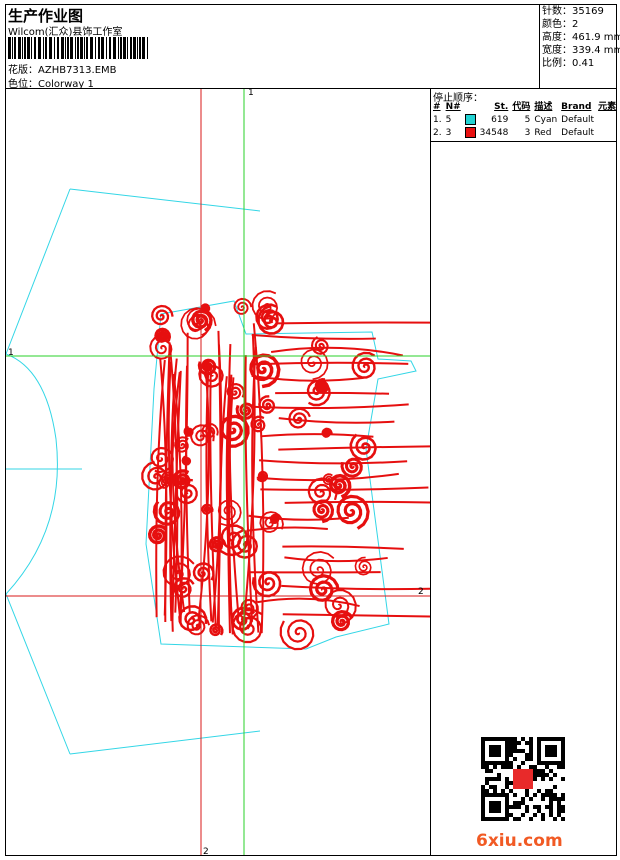  What do you see at coordinates (78, 48) in the screenshot?
I see `barcode` at bounding box center [78, 48].